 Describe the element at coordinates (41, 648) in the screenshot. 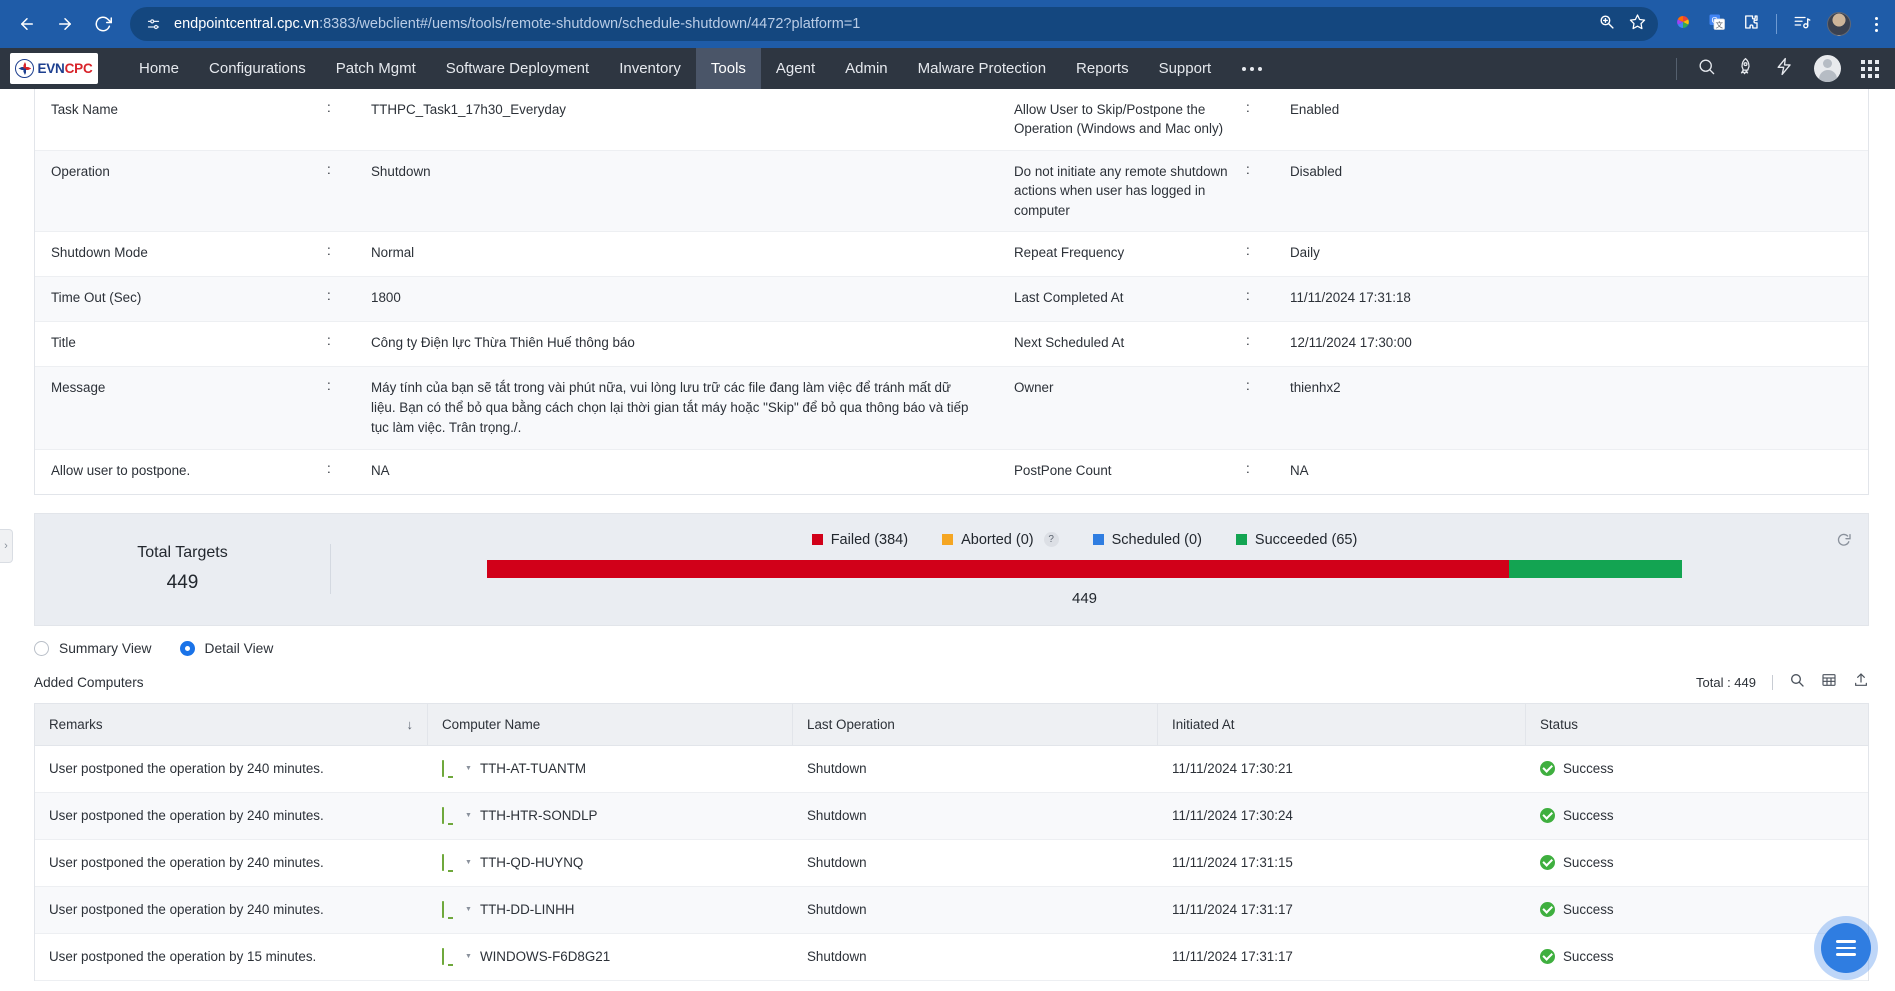

I see `radio-summary-view` at that location.